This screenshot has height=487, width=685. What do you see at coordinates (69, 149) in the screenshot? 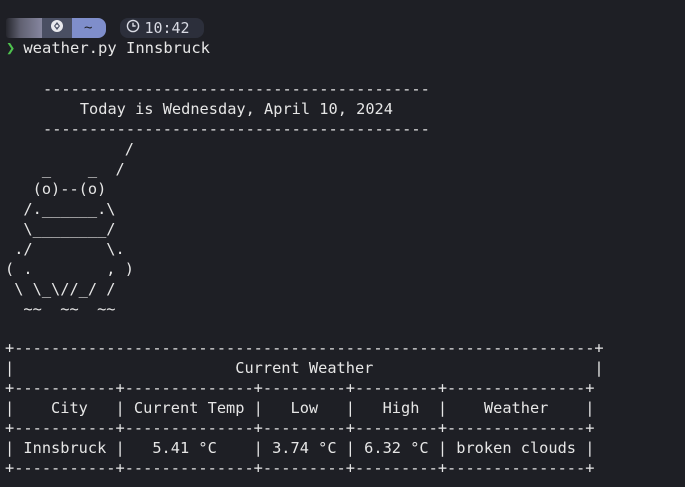
I see `ascii-art-line: /` at bounding box center [69, 149].